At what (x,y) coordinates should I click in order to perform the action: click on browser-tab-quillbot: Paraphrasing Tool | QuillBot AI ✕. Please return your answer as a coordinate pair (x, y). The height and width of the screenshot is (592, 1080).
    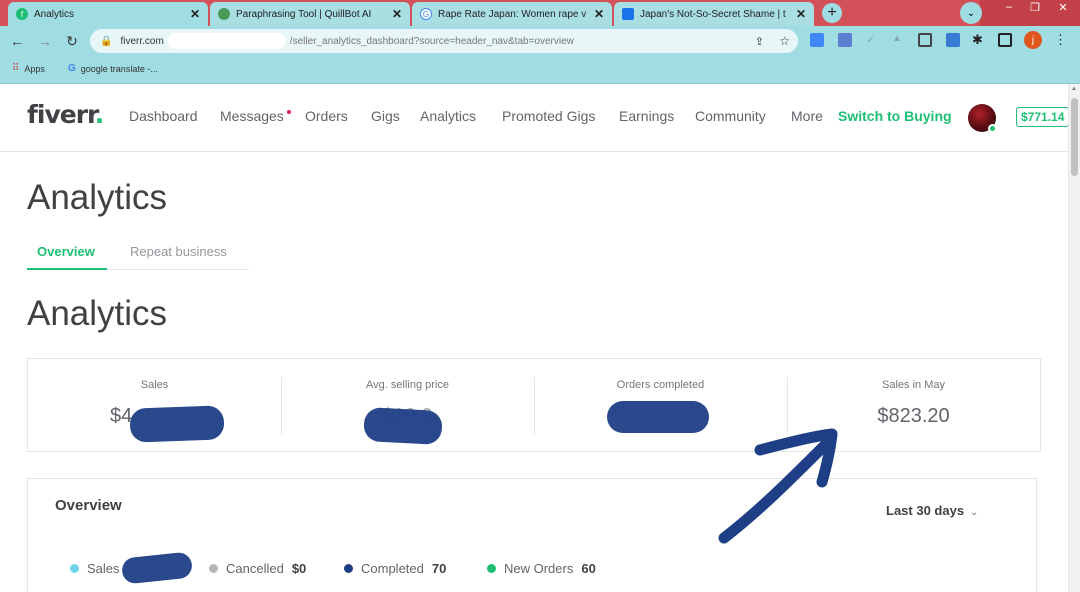
    Looking at the image, I should click on (310, 14).